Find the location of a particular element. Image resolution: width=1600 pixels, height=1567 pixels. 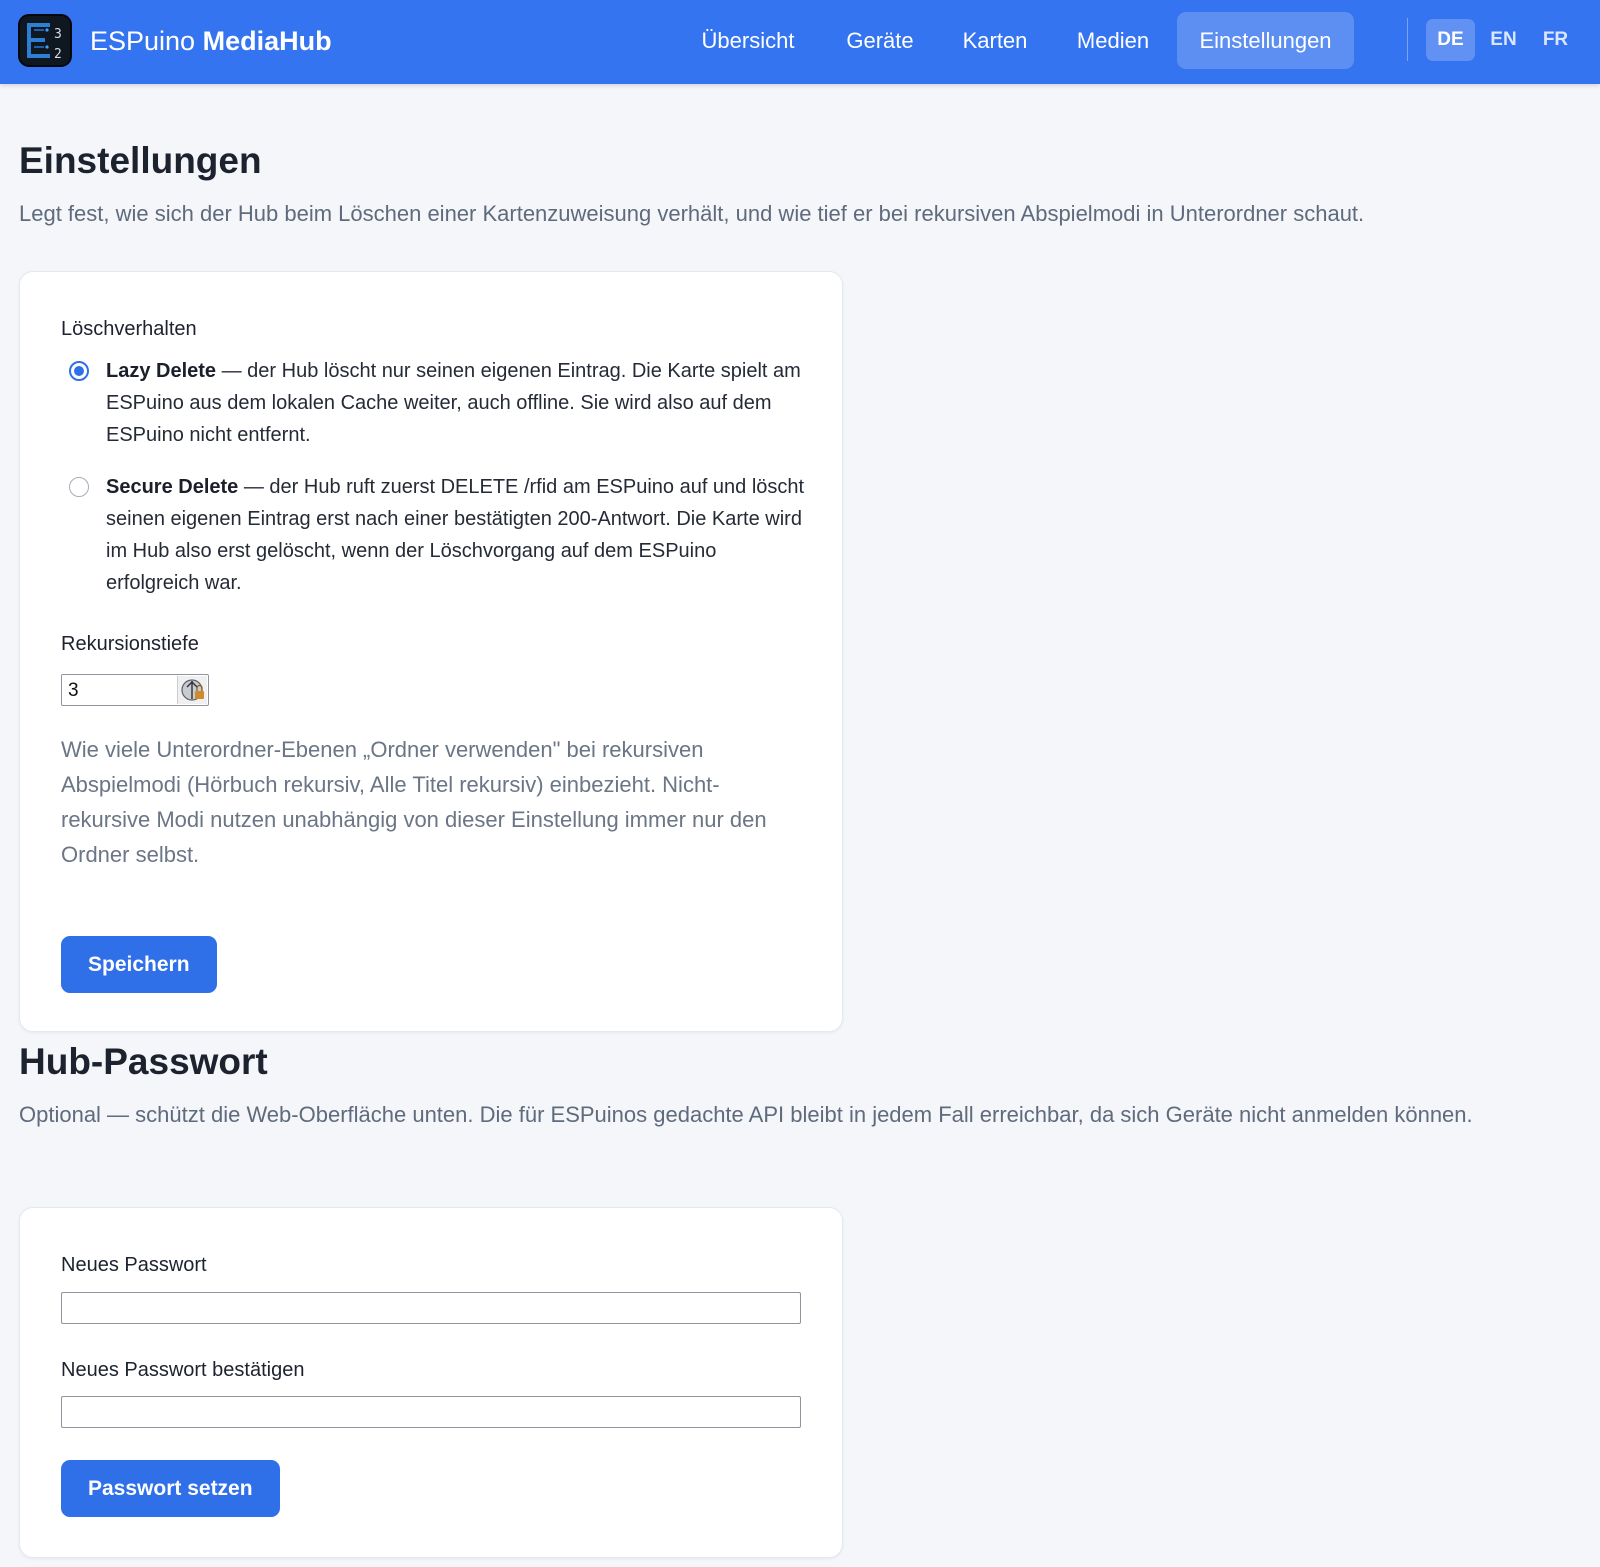

nav-divider is located at coordinates (1407, 39).